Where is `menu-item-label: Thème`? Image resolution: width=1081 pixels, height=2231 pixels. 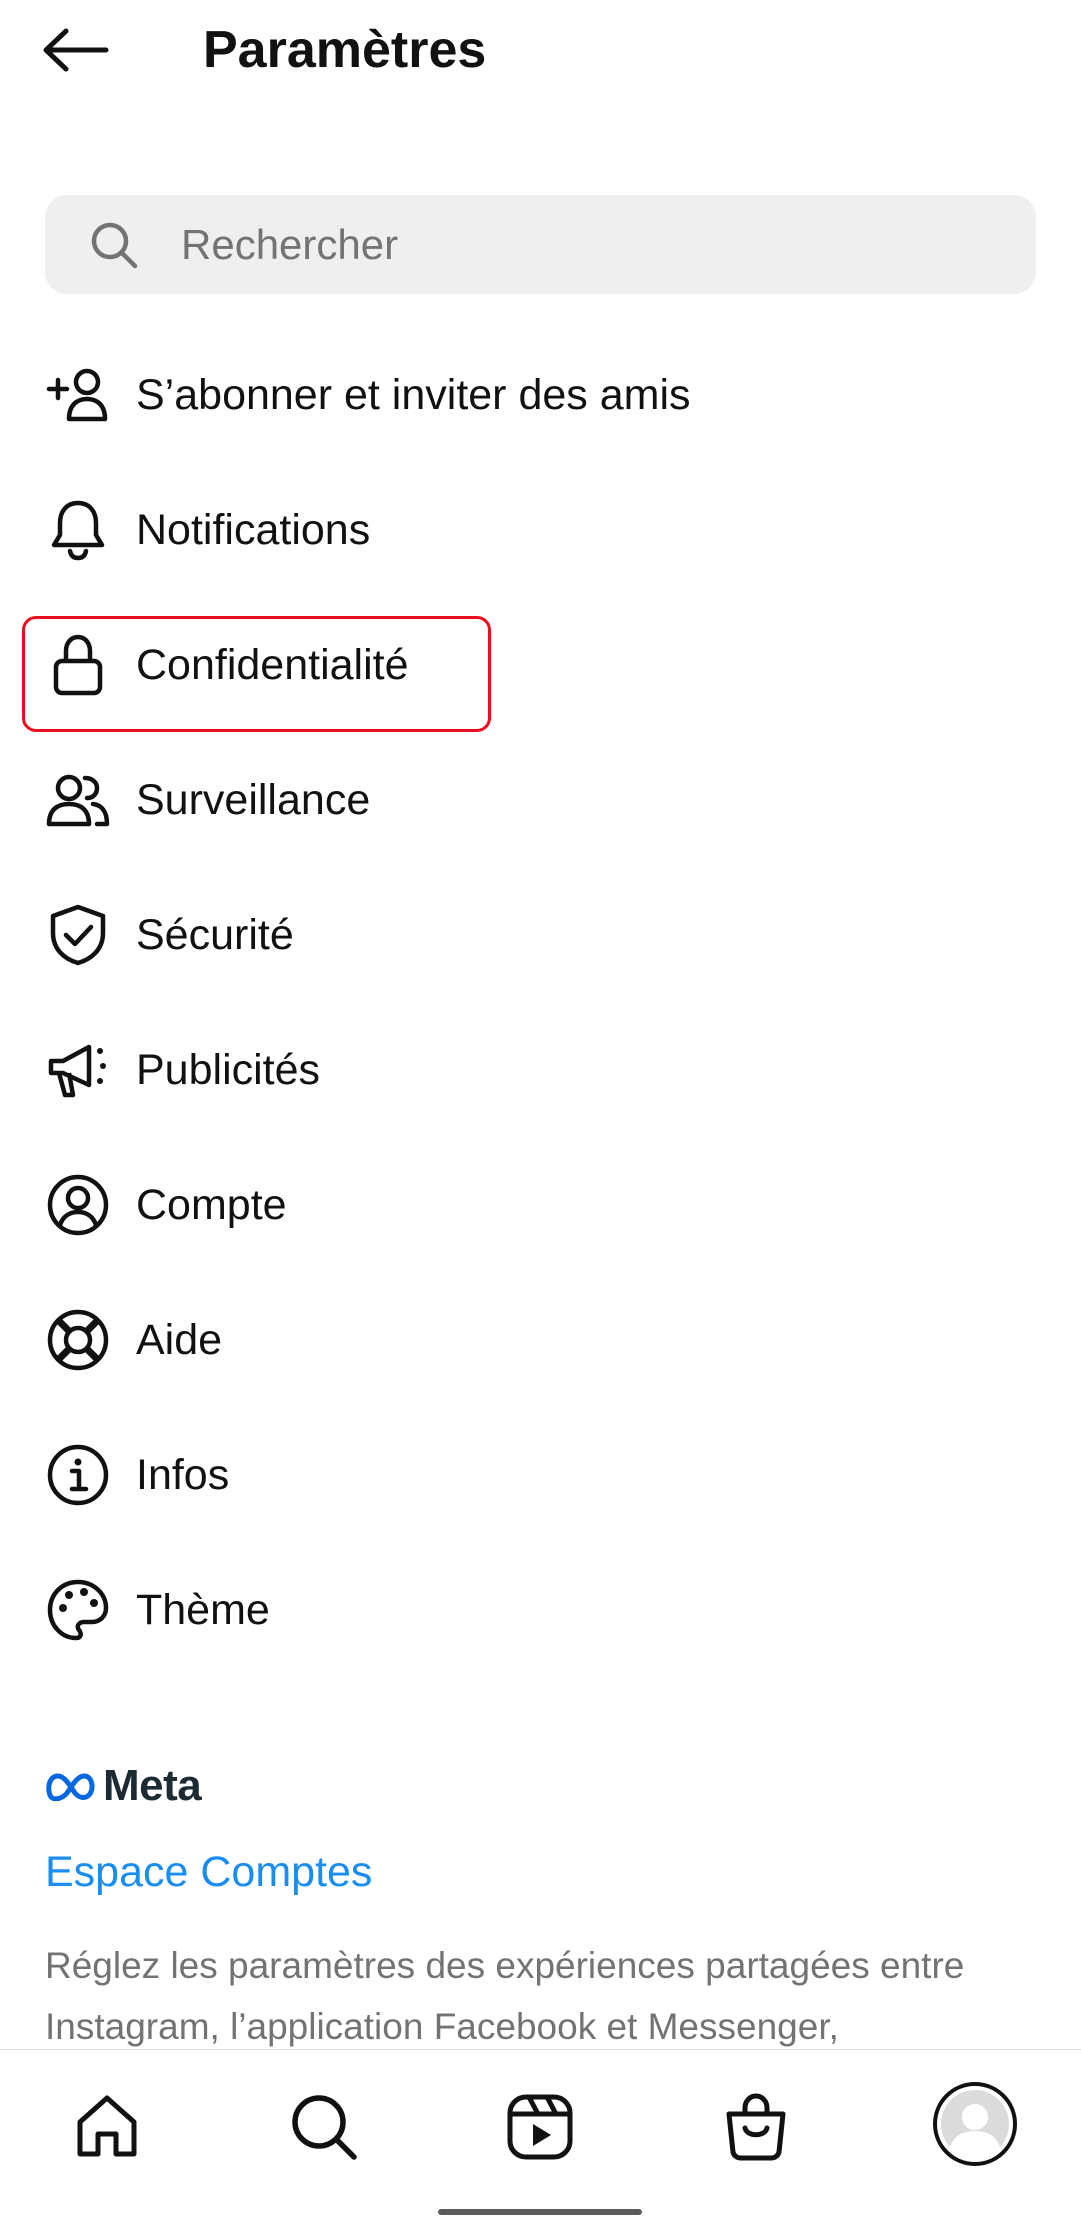 menu-item-label: Thème is located at coordinates (203, 1610).